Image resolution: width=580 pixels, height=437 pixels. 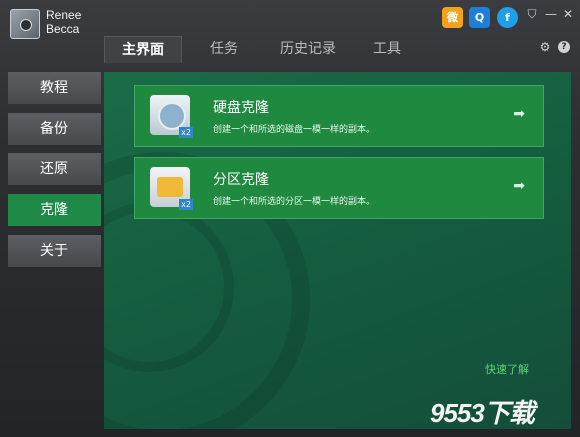 I want to click on app-name-line1: Renee, so click(x=64, y=15).